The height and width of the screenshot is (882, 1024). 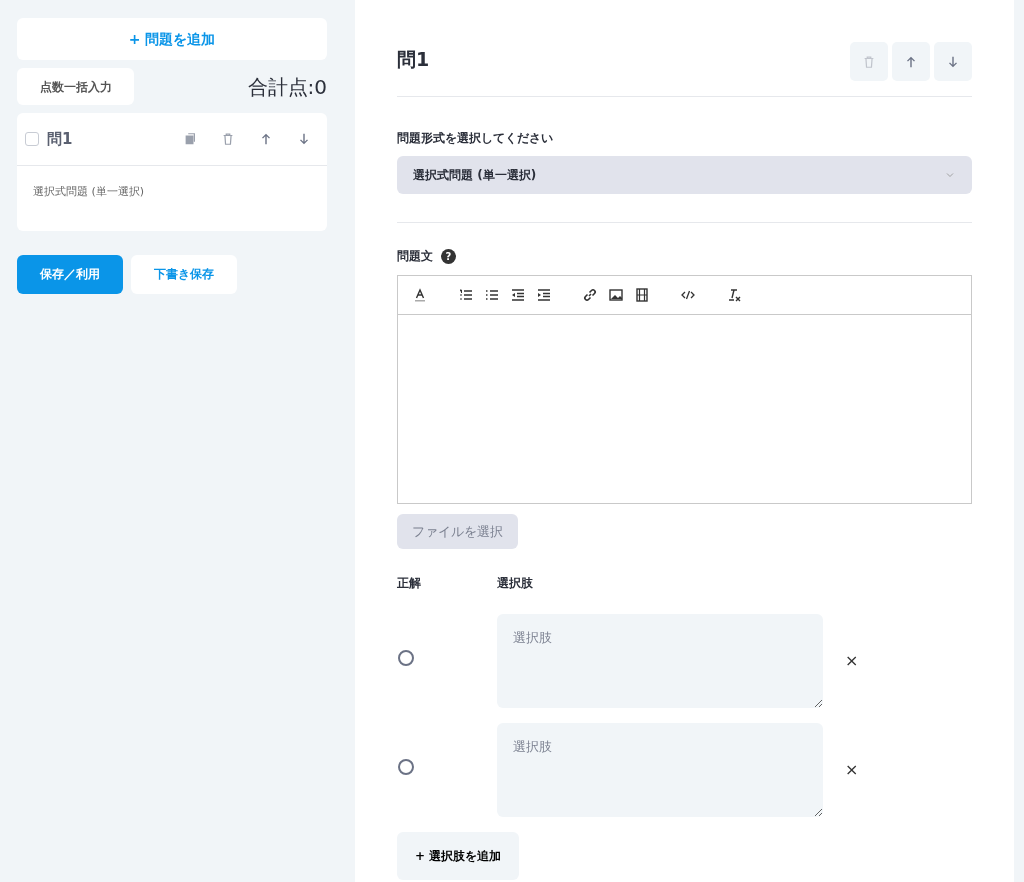 I want to click on question-title: 問1, so click(x=60, y=139).